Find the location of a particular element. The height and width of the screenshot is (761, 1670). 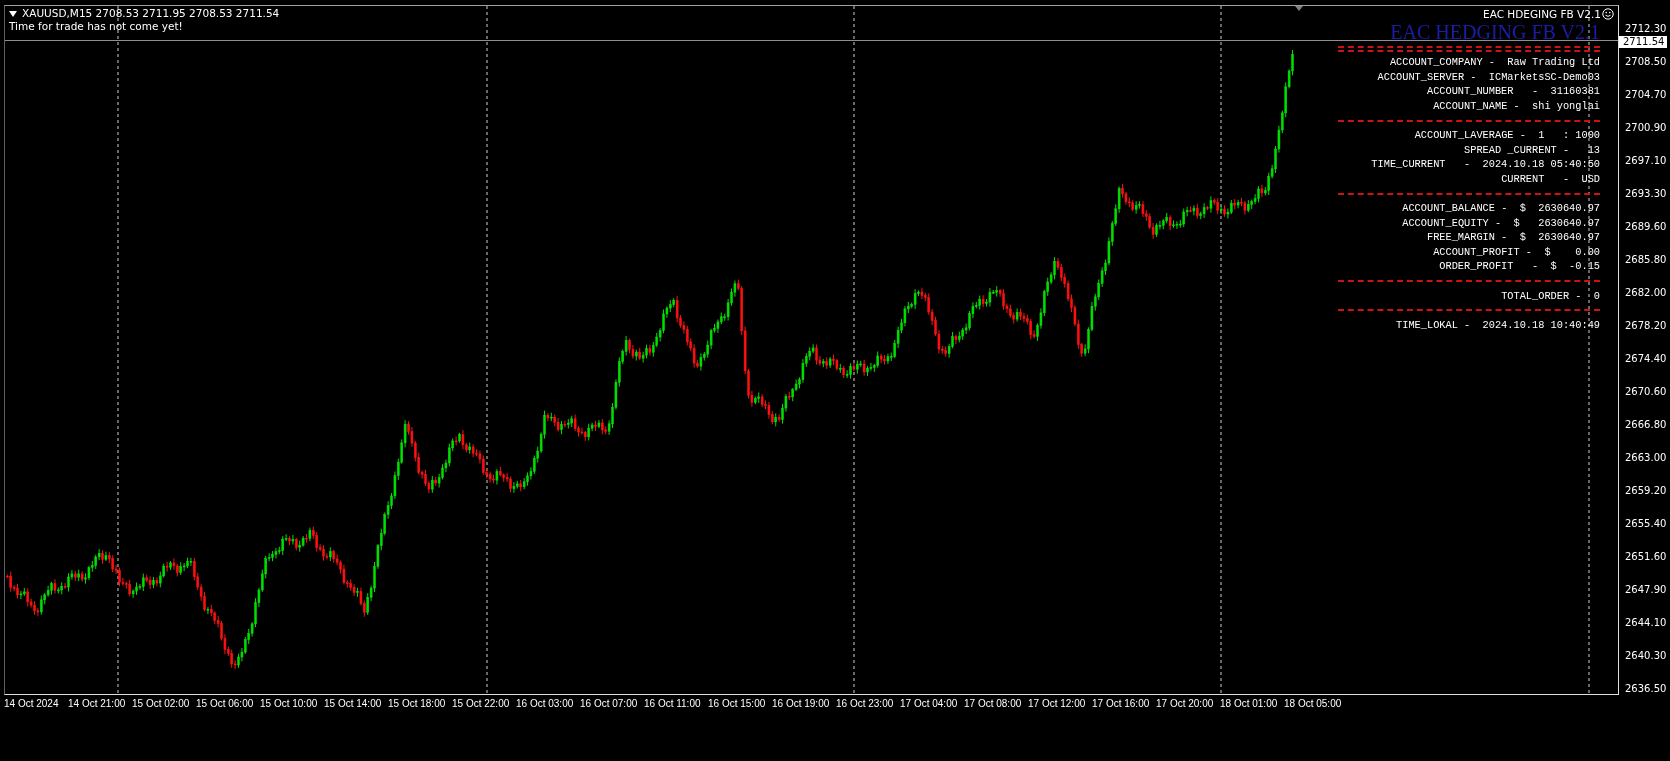

time-label: 14 Oct 2024 is located at coordinates (32, 704).